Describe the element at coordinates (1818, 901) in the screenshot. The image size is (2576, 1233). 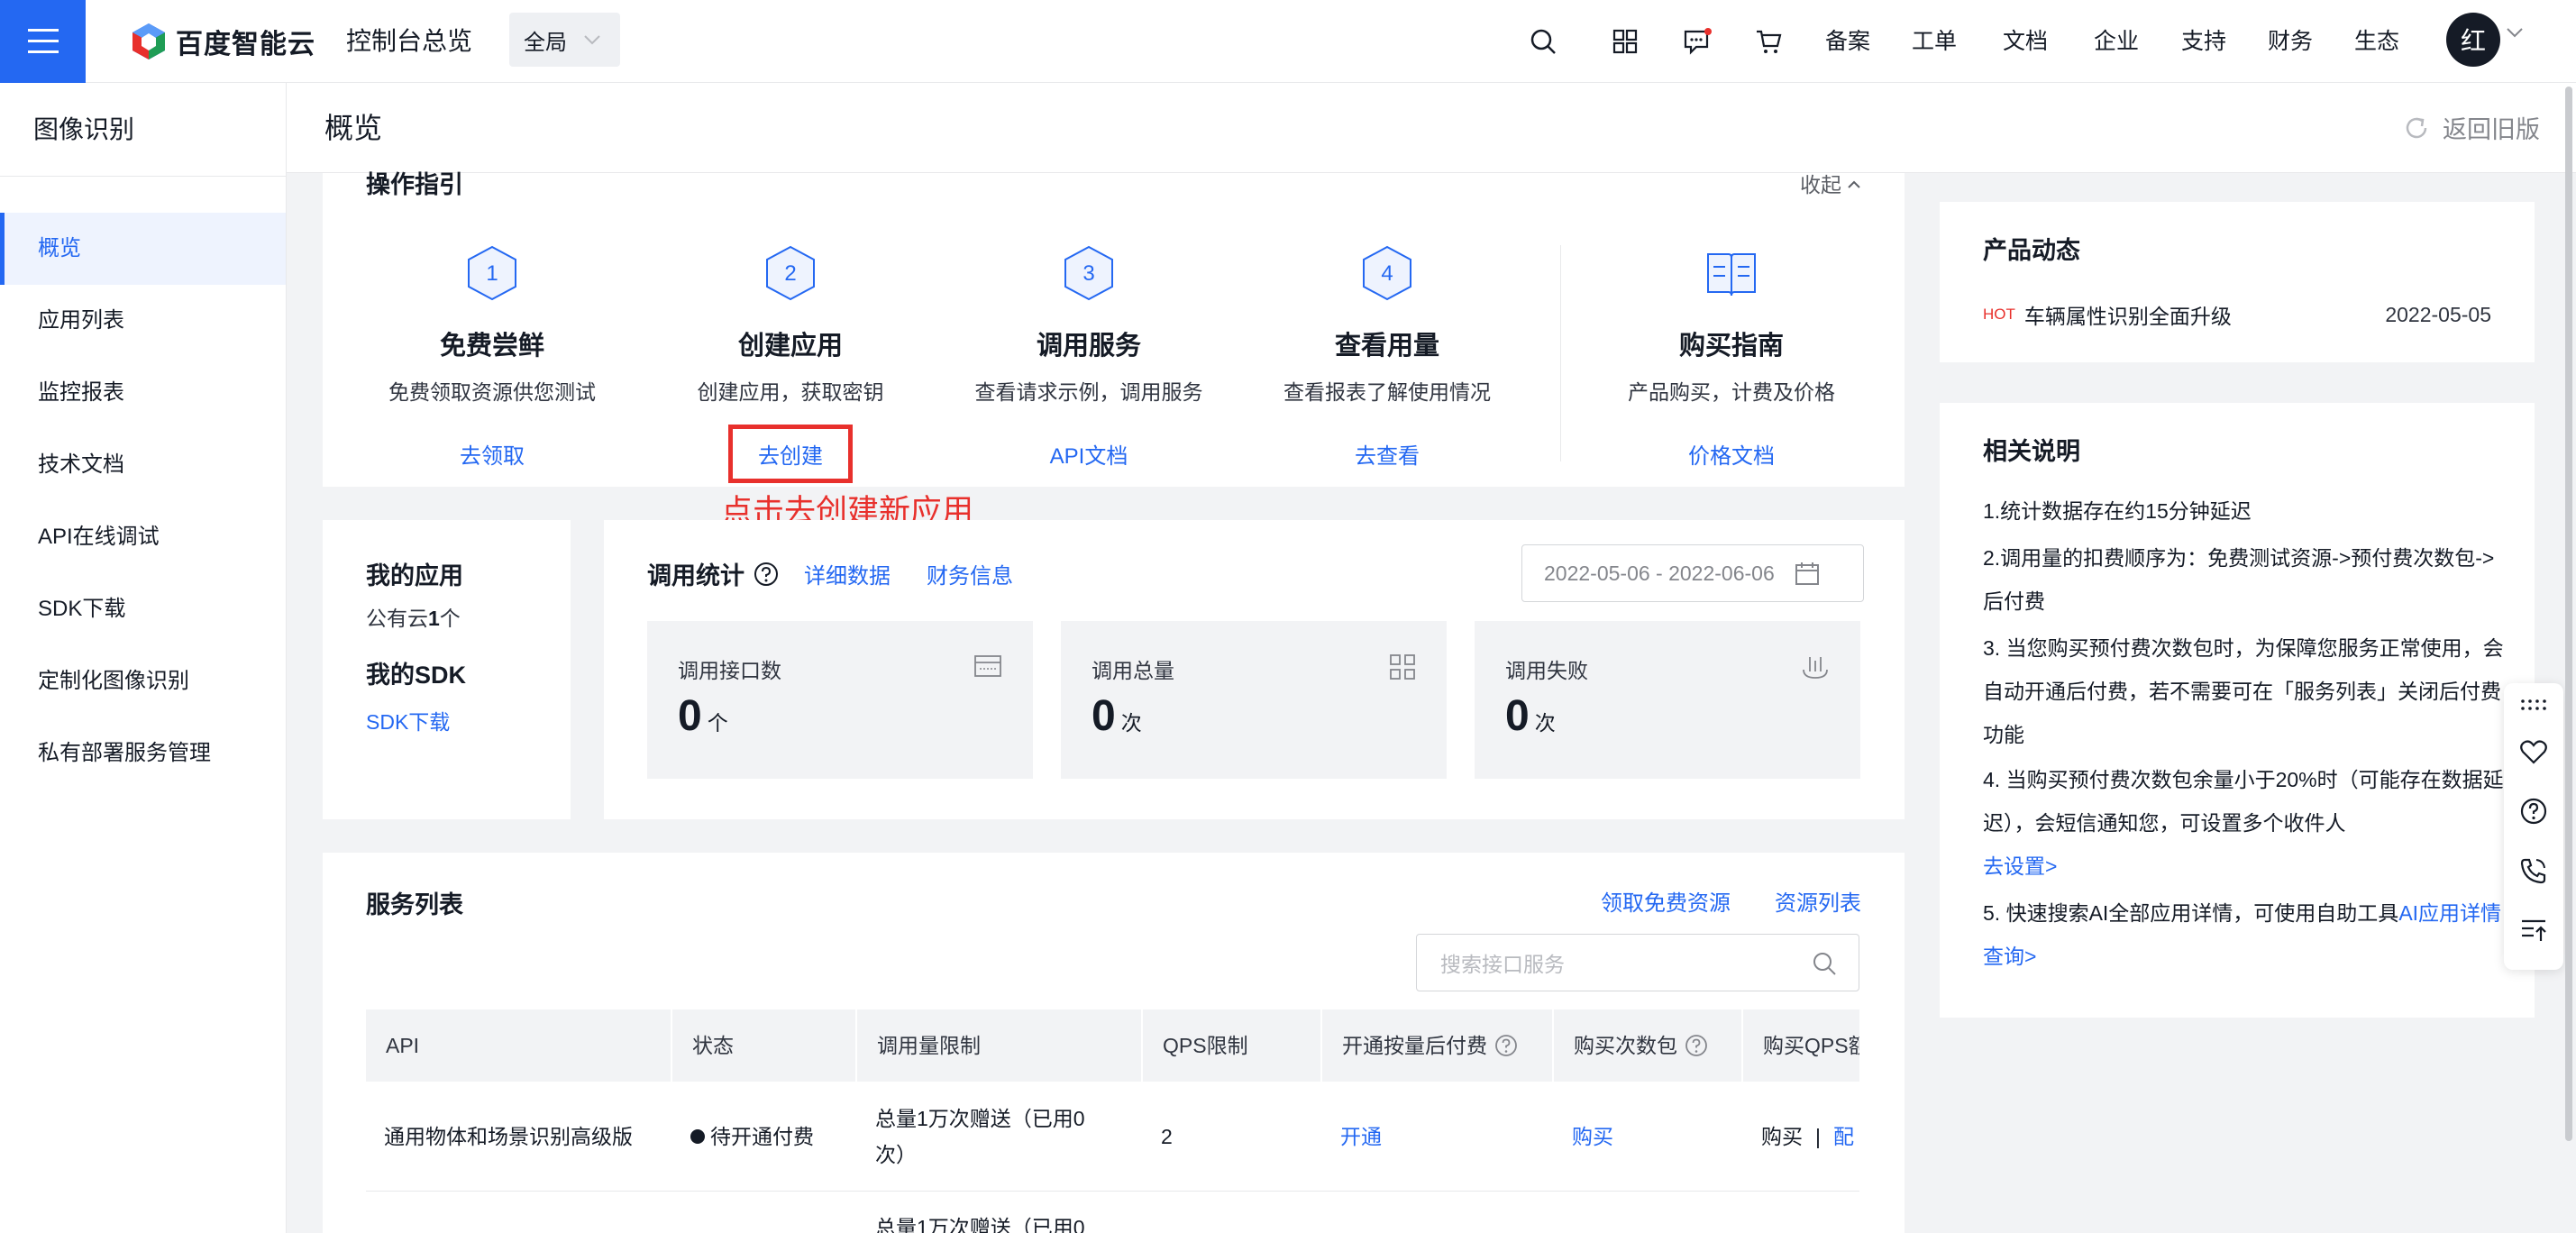
I see `resource-list-link: 资源列表` at that location.